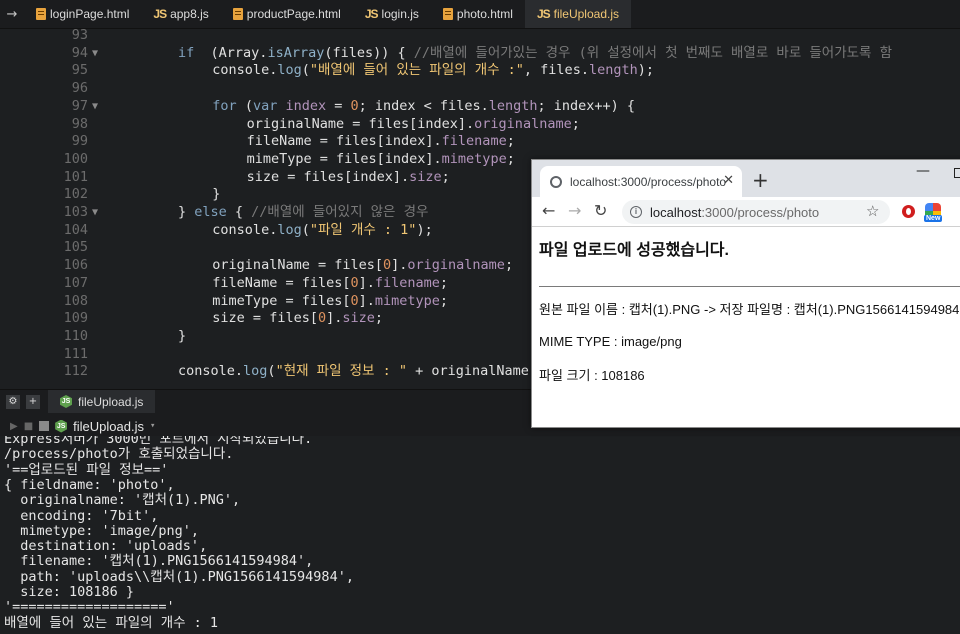 The height and width of the screenshot is (634, 960). Describe the element at coordinates (636, 212) in the screenshot. I see `info-icon: i` at that location.